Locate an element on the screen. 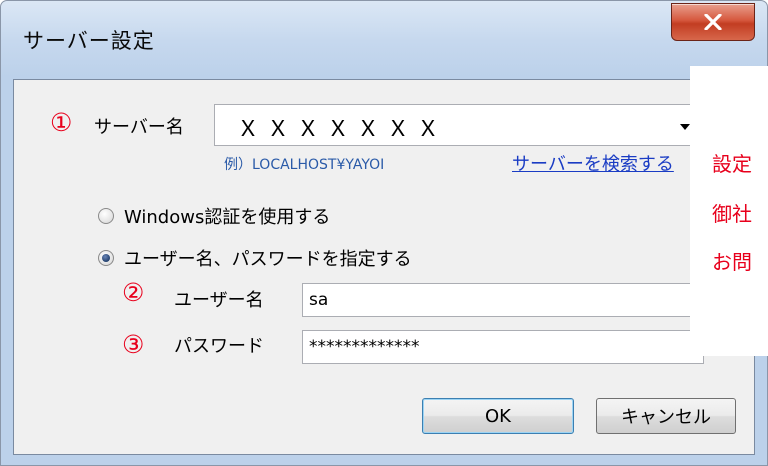 Image resolution: width=768 pixels, height=466 pixels. close-button is located at coordinates (713, 22).